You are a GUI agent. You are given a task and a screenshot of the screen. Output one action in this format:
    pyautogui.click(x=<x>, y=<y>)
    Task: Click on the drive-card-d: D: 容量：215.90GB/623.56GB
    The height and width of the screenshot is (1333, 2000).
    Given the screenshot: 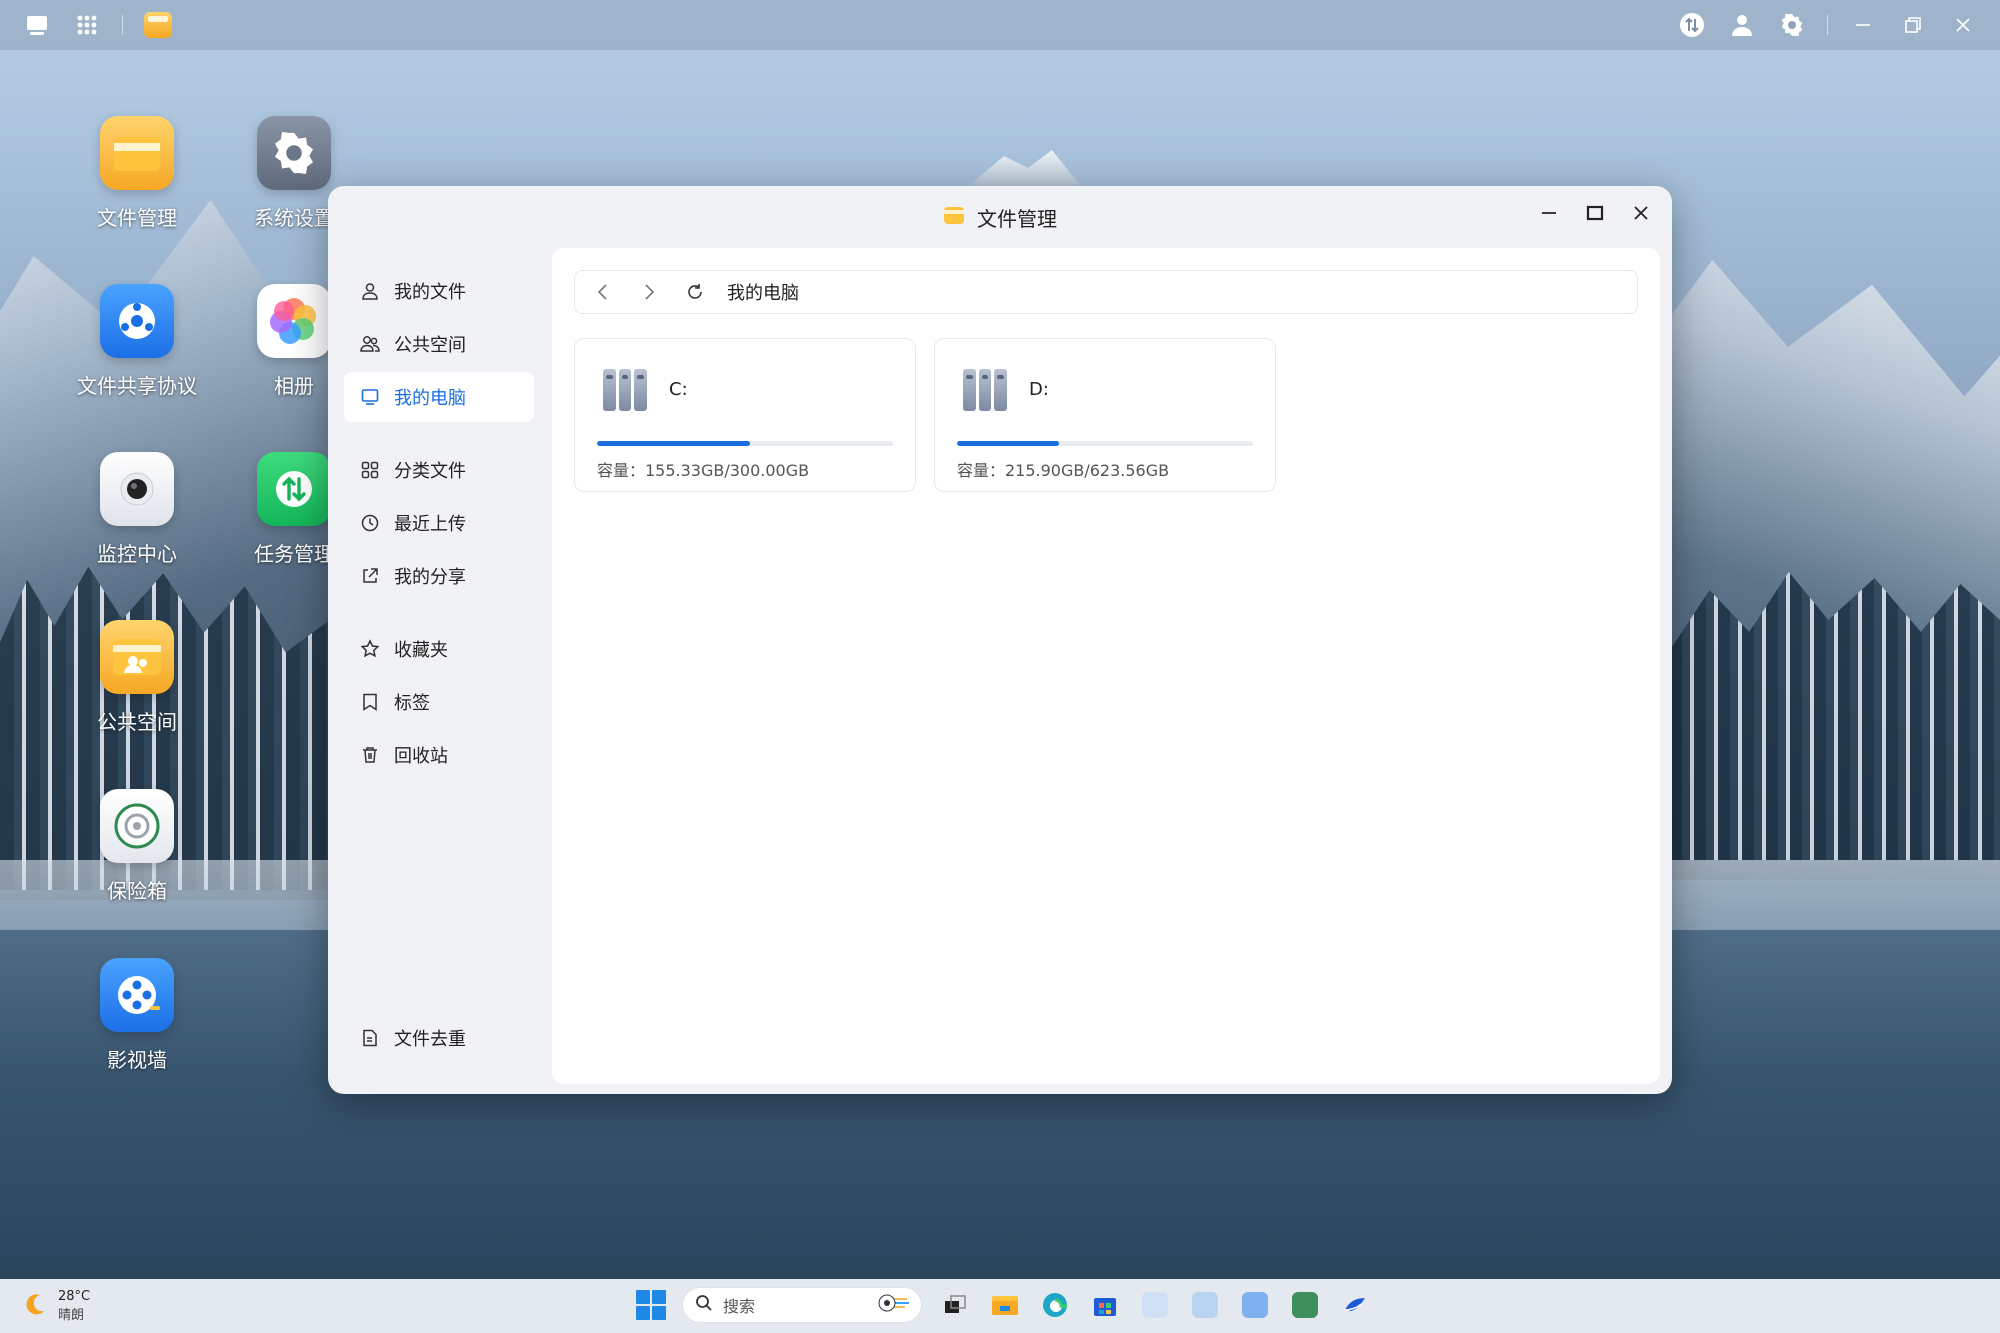 What is the action you would take?
    pyautogui.click(x=1105, y=415)
    